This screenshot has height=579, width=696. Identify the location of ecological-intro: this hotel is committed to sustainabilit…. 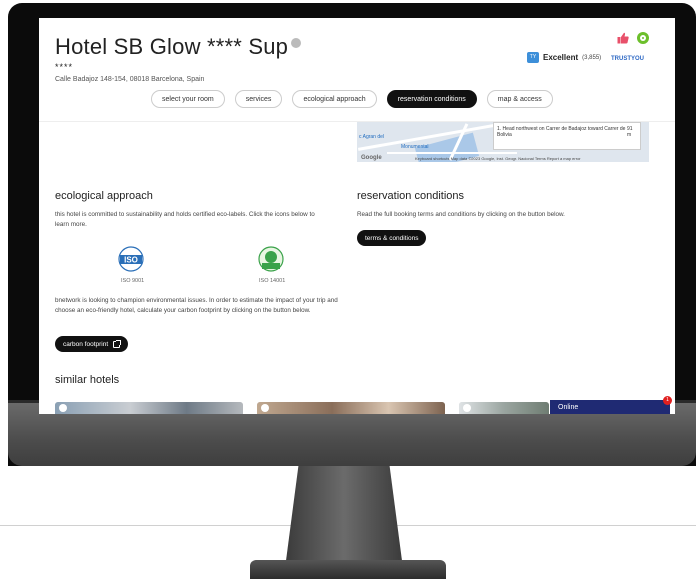
(185, 219).